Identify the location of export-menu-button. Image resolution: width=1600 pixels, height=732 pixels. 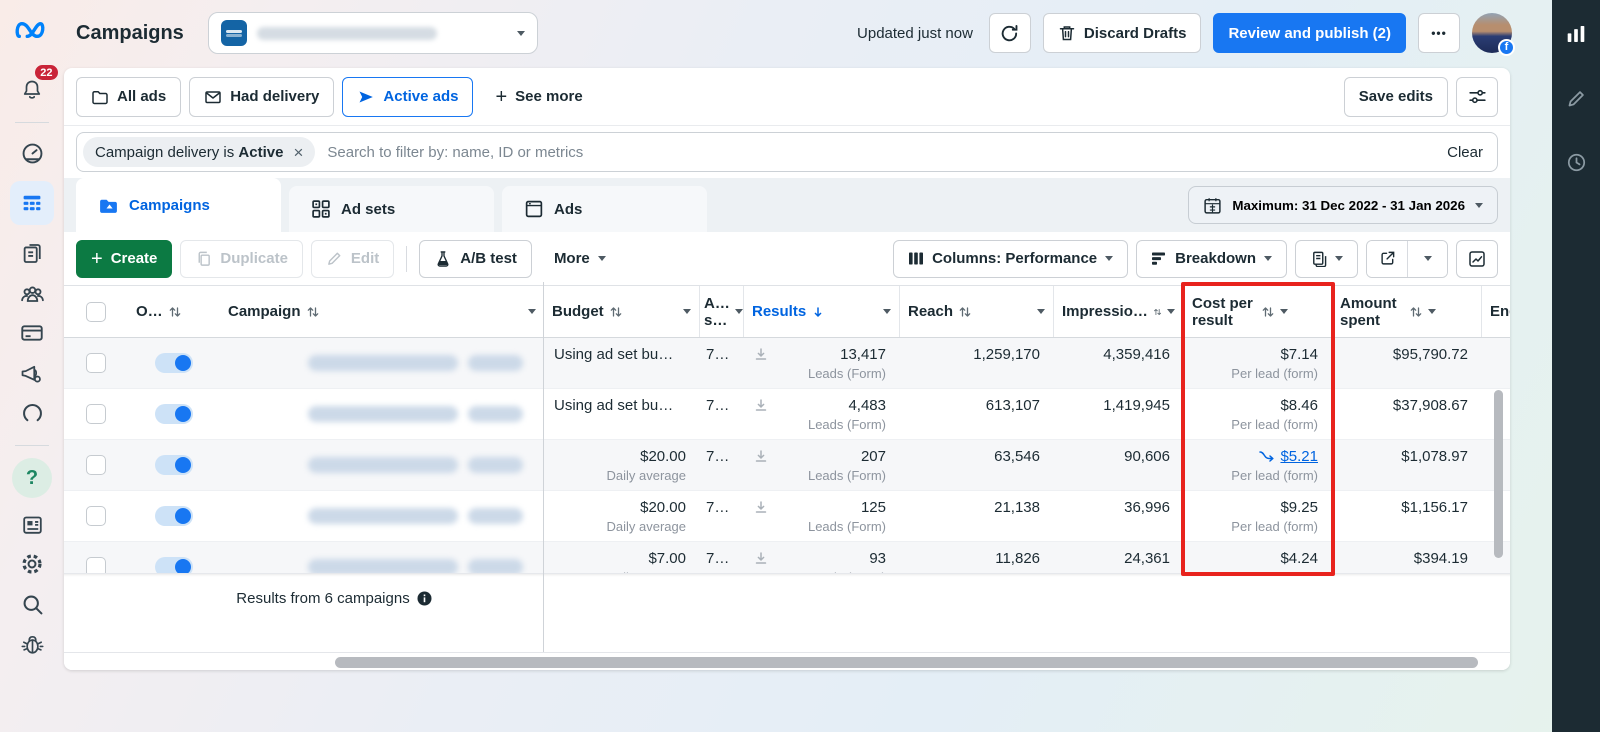
(1427, 258).